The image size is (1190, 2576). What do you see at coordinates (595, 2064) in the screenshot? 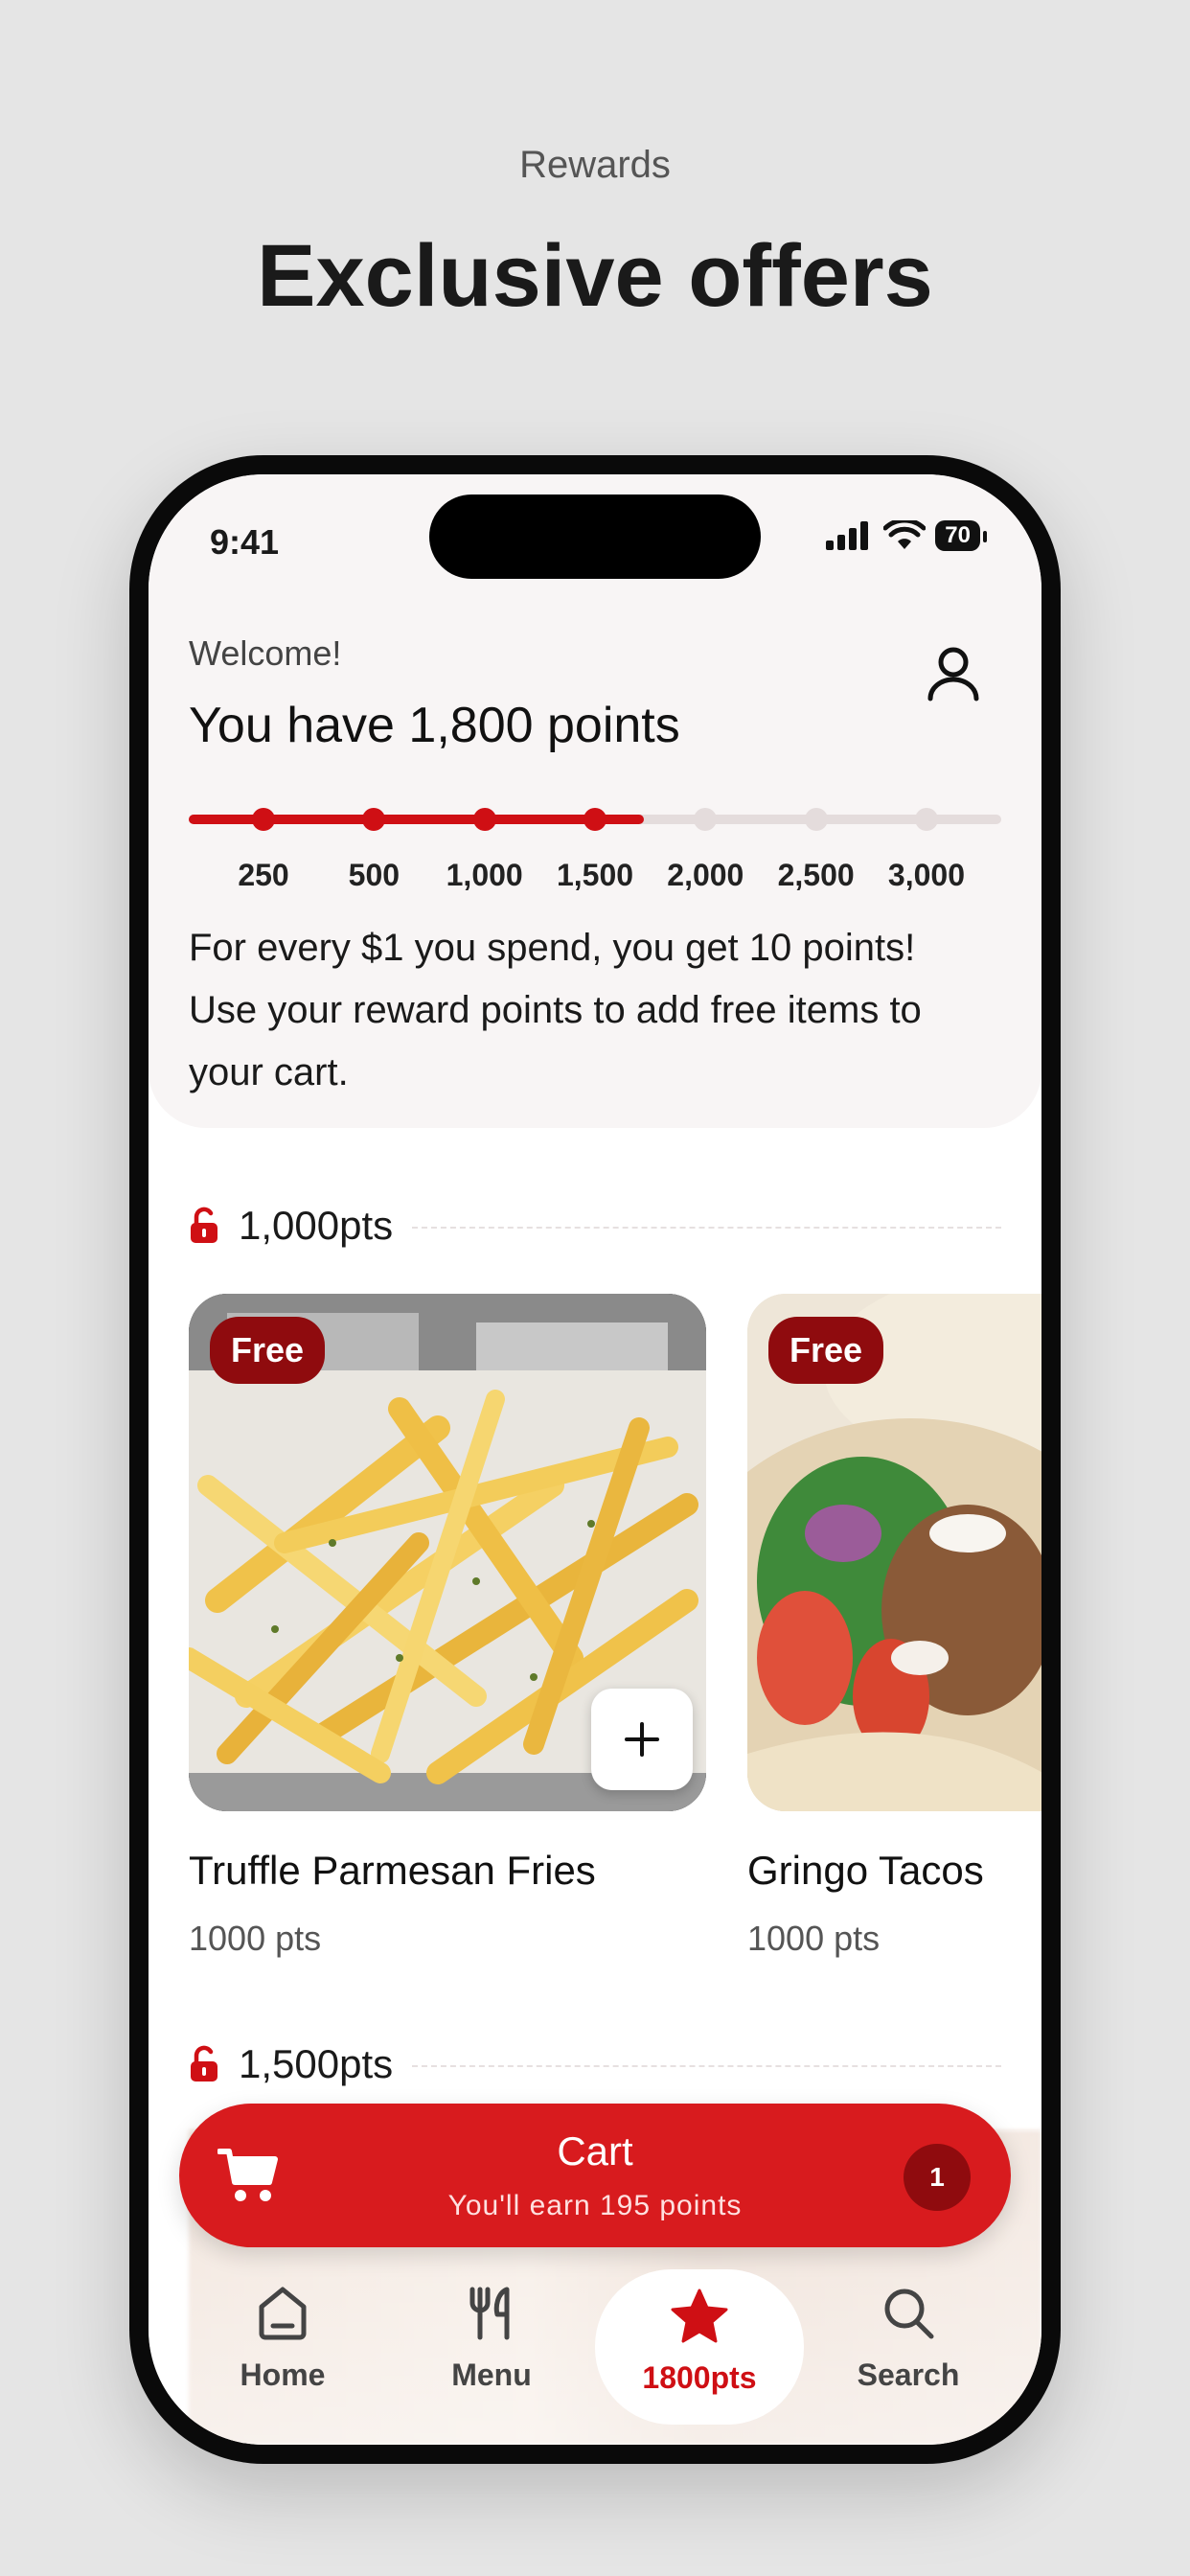
I see `tier-header: 1,500pts` at bounding box center [595, 2064].